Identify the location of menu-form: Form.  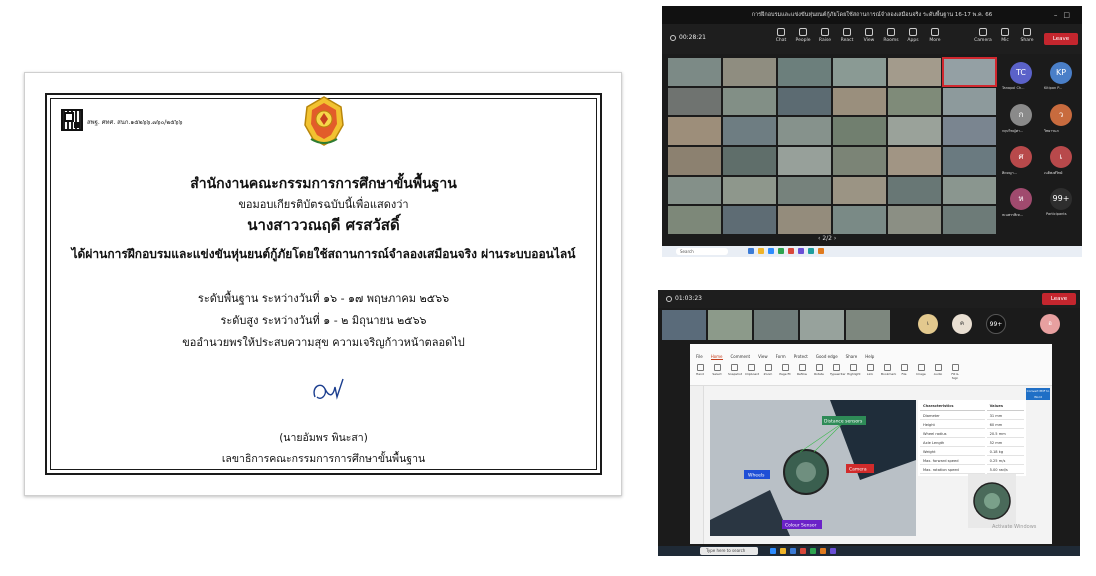
(781, 357).